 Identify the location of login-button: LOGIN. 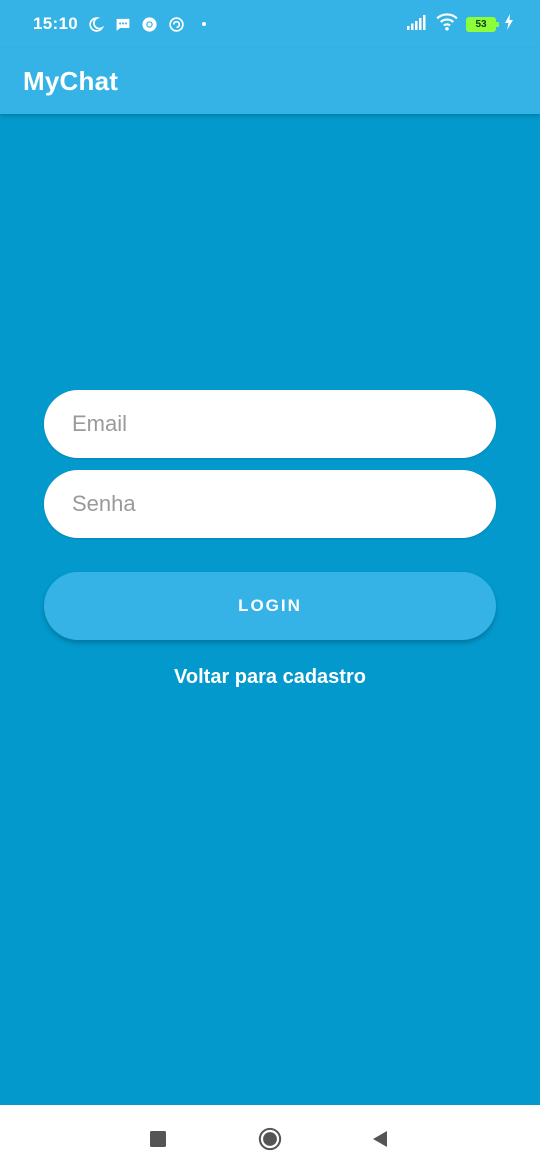
(270, 606).